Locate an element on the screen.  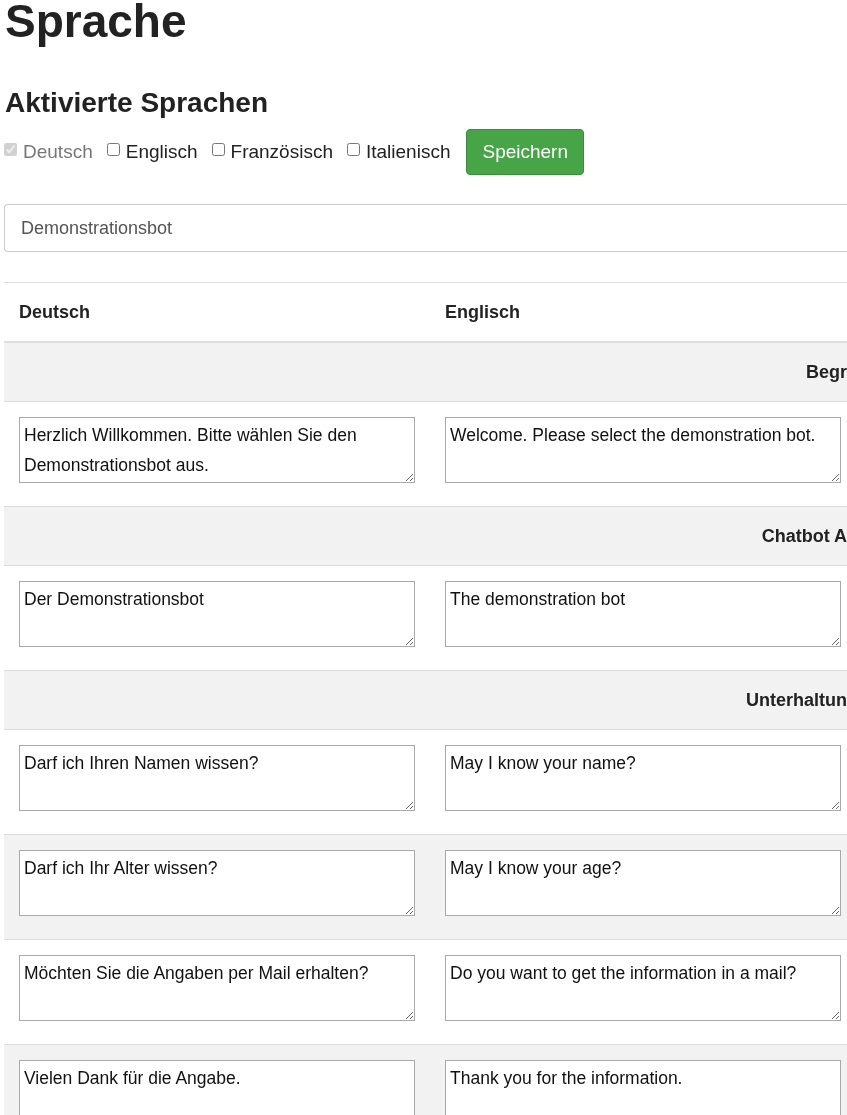
text-area: Welcome. Please select the demonstration bot. is located at coordinates (643, 450).